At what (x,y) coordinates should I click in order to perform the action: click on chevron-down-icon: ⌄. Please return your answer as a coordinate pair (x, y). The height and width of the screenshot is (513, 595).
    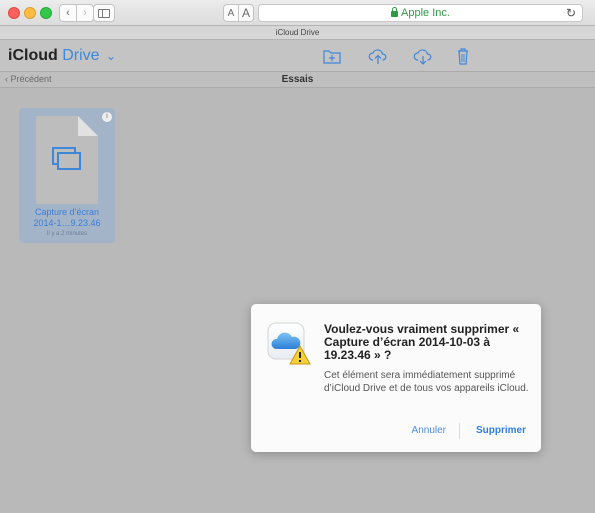
    Looking at the image, I should click on (111, 56).